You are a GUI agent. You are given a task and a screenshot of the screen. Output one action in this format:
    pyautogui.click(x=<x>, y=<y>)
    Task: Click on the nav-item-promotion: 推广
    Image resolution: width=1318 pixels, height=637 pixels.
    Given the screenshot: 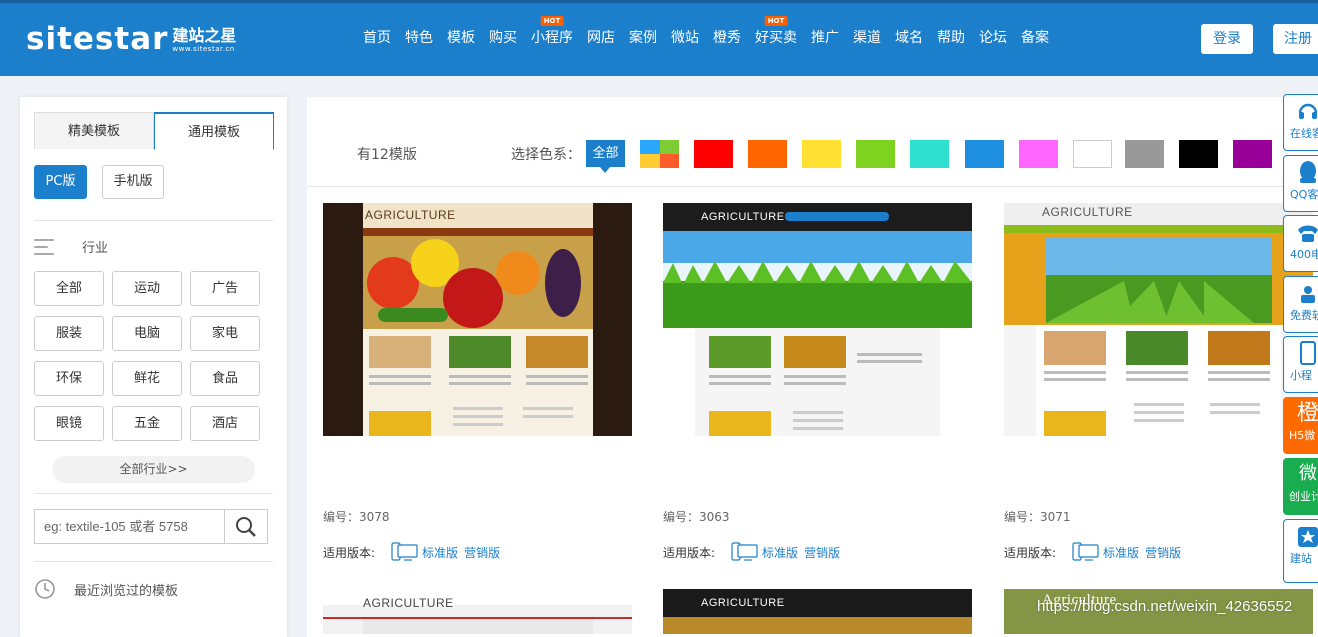 What is the action you would take?
    pyautogui.click(x=825, y=38)
    